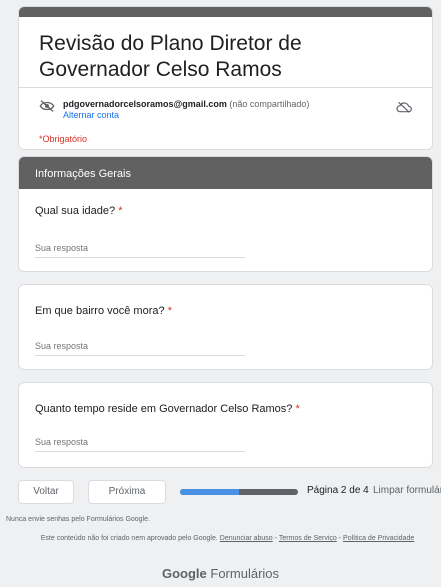 Image resolution: width=441 pixels, height=587 pixels. Describe the element at coordinates (246, 538) in the screenshot. I see `report-abuse-link: Denunciar abuso` at that location.